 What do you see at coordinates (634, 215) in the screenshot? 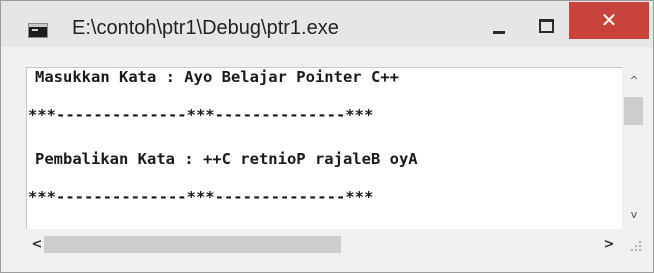
I see `scroll-down-icon: v` at bounding box center [634, 215].